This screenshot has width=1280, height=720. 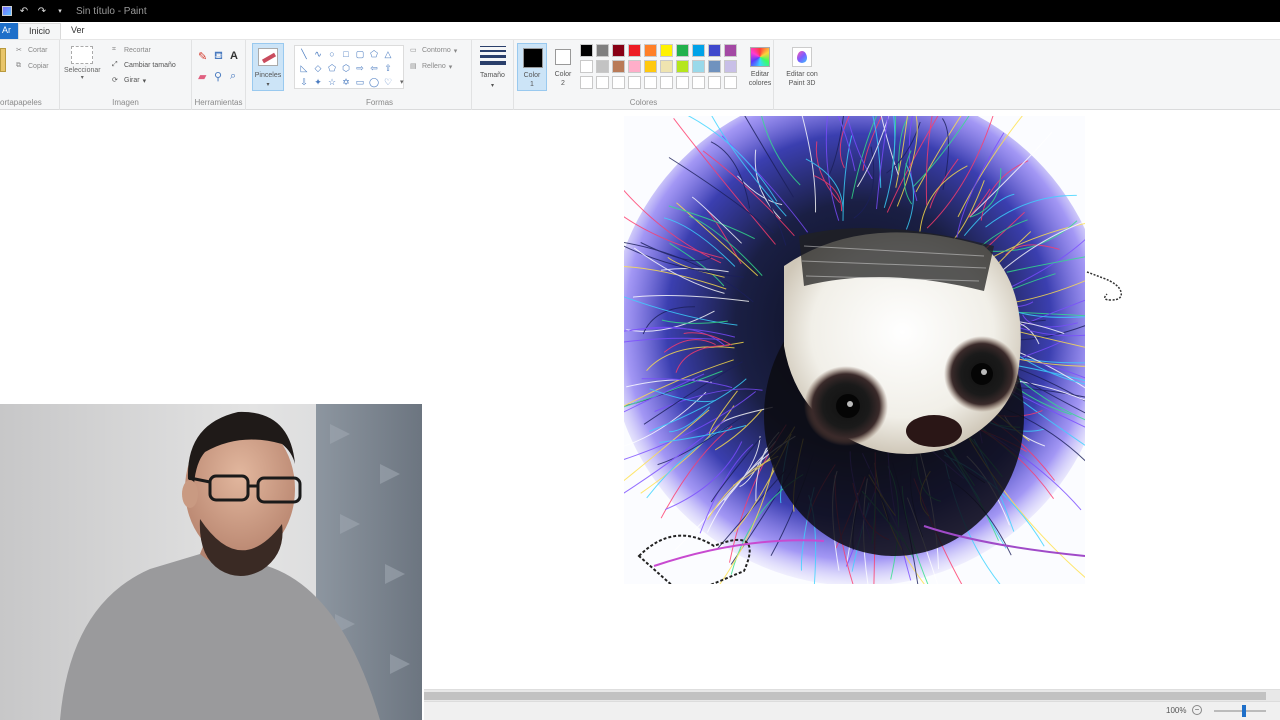 I want to click on resize-icon: ⤢, so click(x=115, y=64).